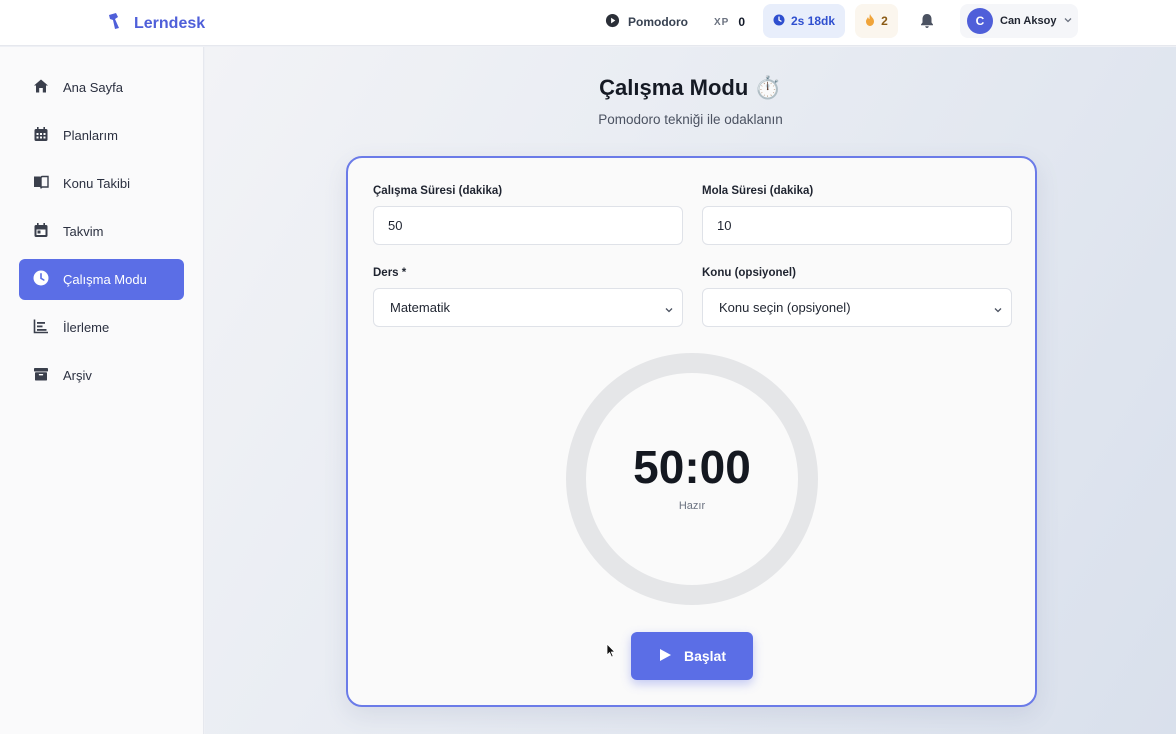 This screenshot has width=1176, height=734. What do you see at coordinates (41, 135) in the screenshot?
I see `calendar-grid-icon` at bounding box center [41, 135].